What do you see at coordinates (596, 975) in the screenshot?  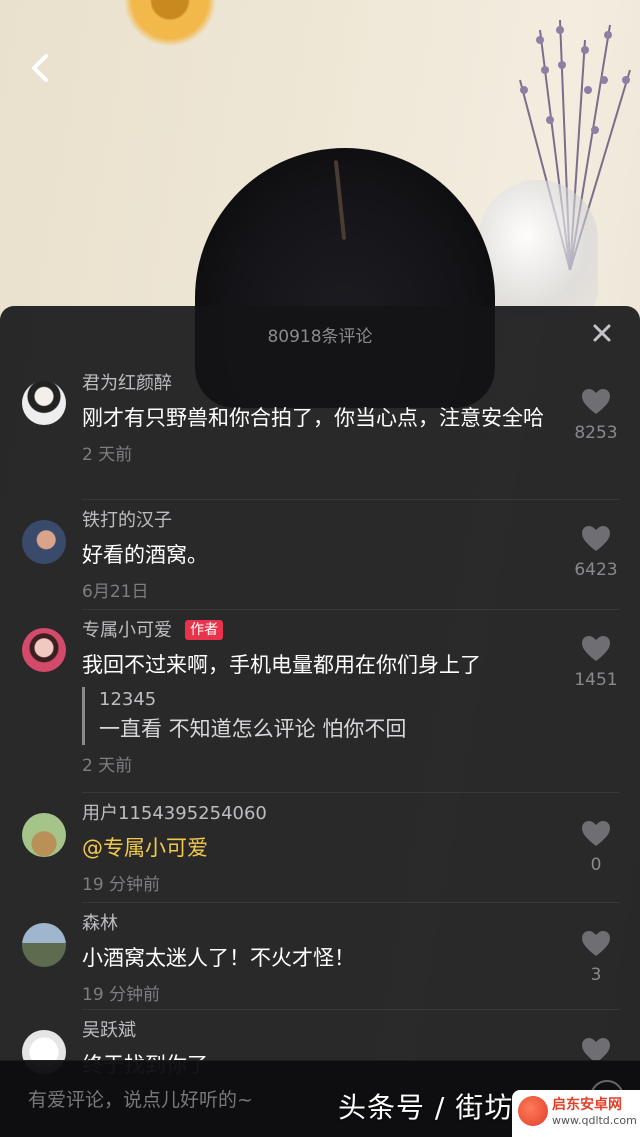 I see `like-count: 3` at bounding box center [596, 975].